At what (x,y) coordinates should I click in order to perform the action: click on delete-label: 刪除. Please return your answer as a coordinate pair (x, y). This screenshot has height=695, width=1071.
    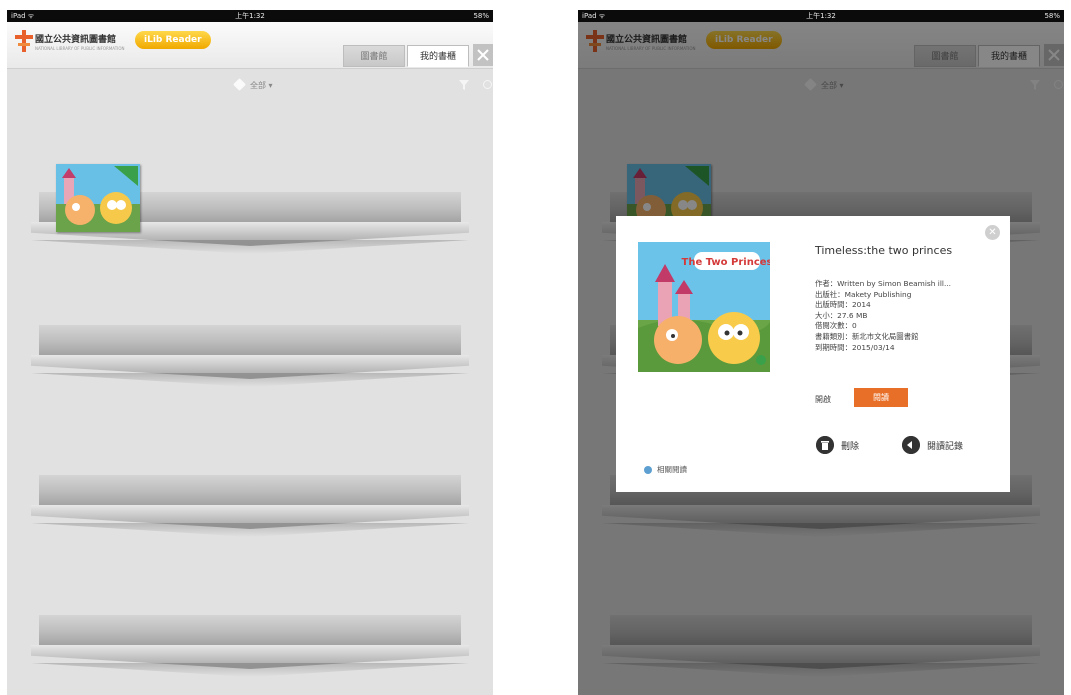
    Looking at the image, I should click on (850, 447).